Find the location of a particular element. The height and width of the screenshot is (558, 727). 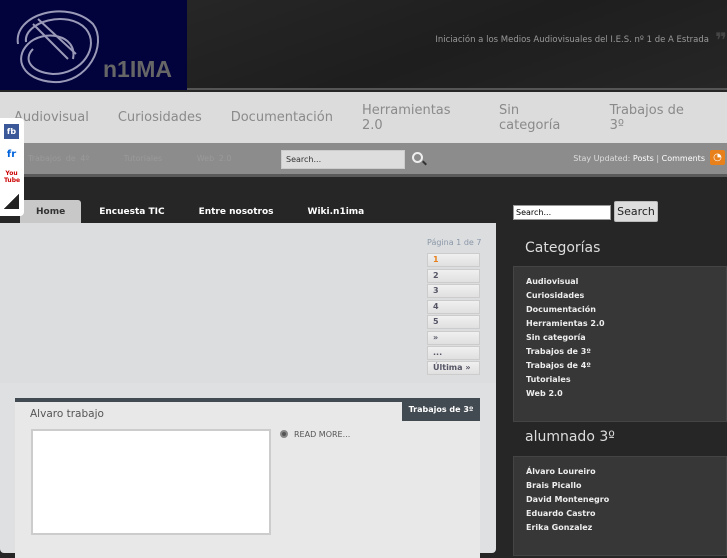

category-link: Herramientas 2.0 is located at coordinates (620, 326).